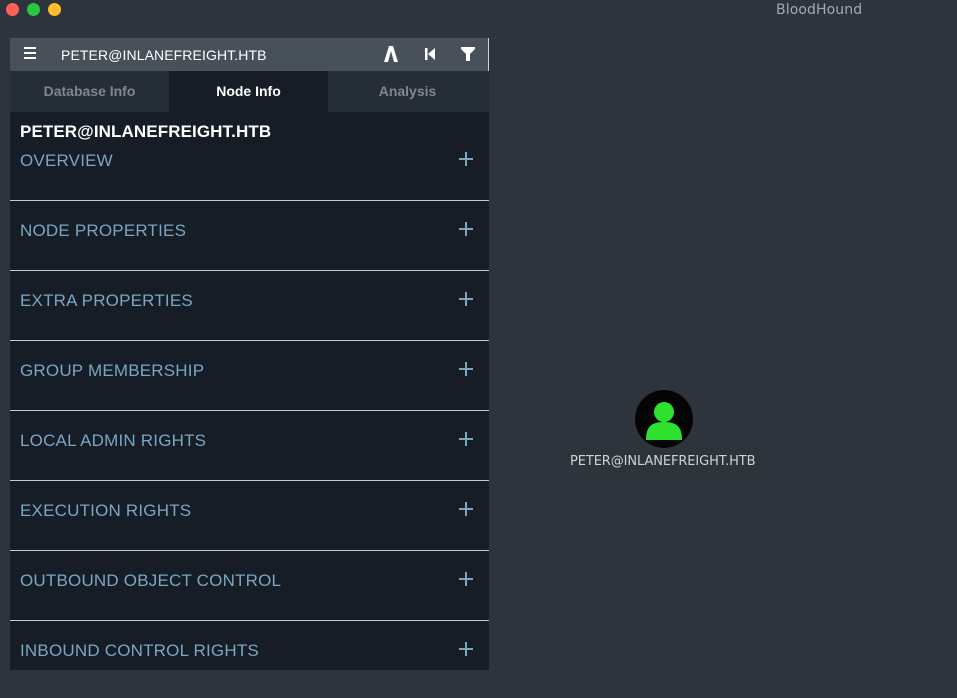 The image size is (957, 698). I want to click on pathfinding-icon, so click(391, 54).